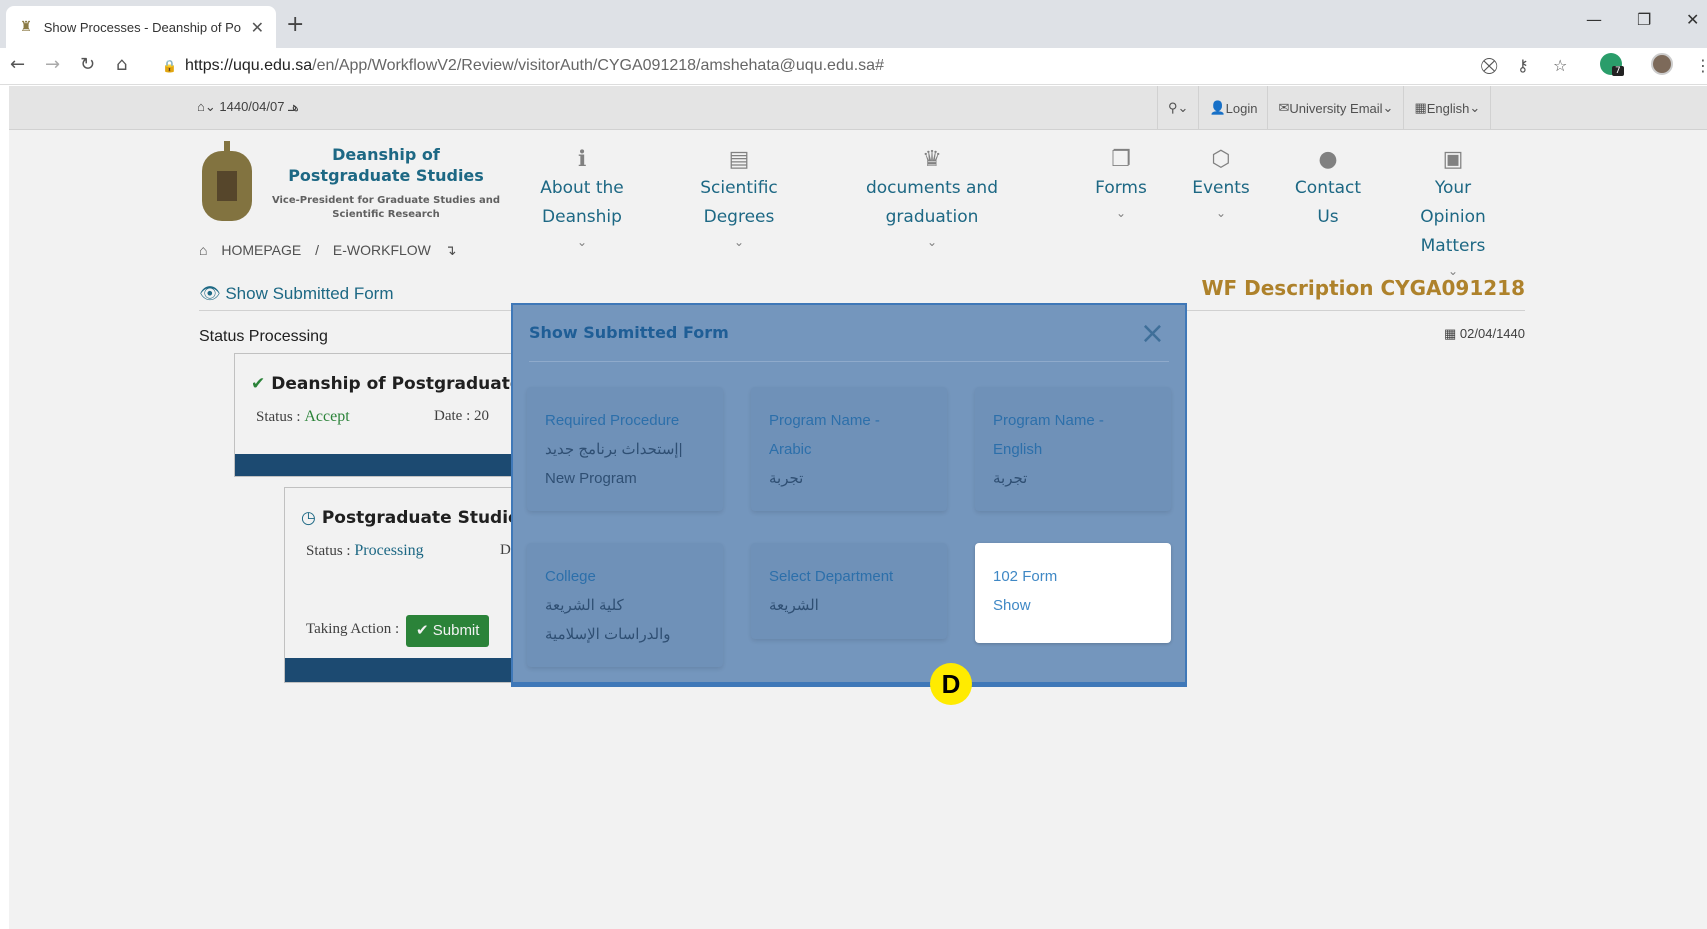  What do you see at coordinates (951, 684) in the screenshot?
I see `annotation-marker: D` at bounding box center [951, 684].